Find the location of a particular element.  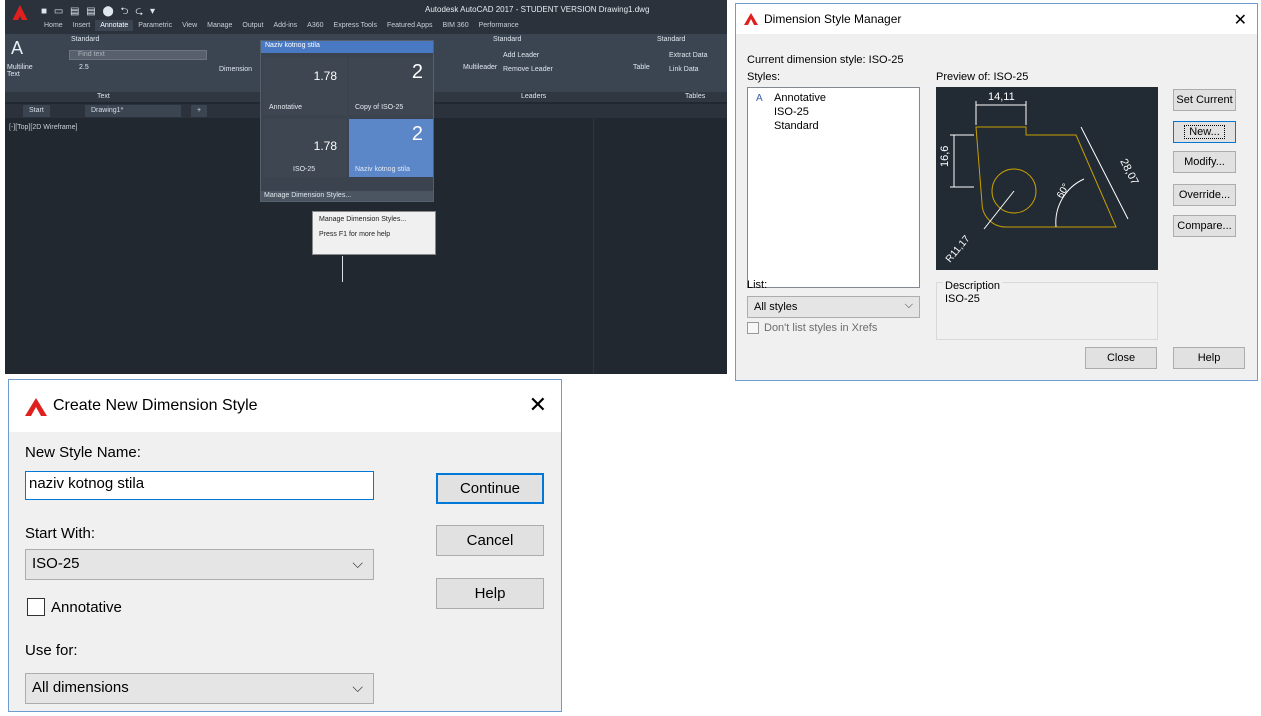

tab-express-tools: Express Tools is located at coordinates (355, 25).